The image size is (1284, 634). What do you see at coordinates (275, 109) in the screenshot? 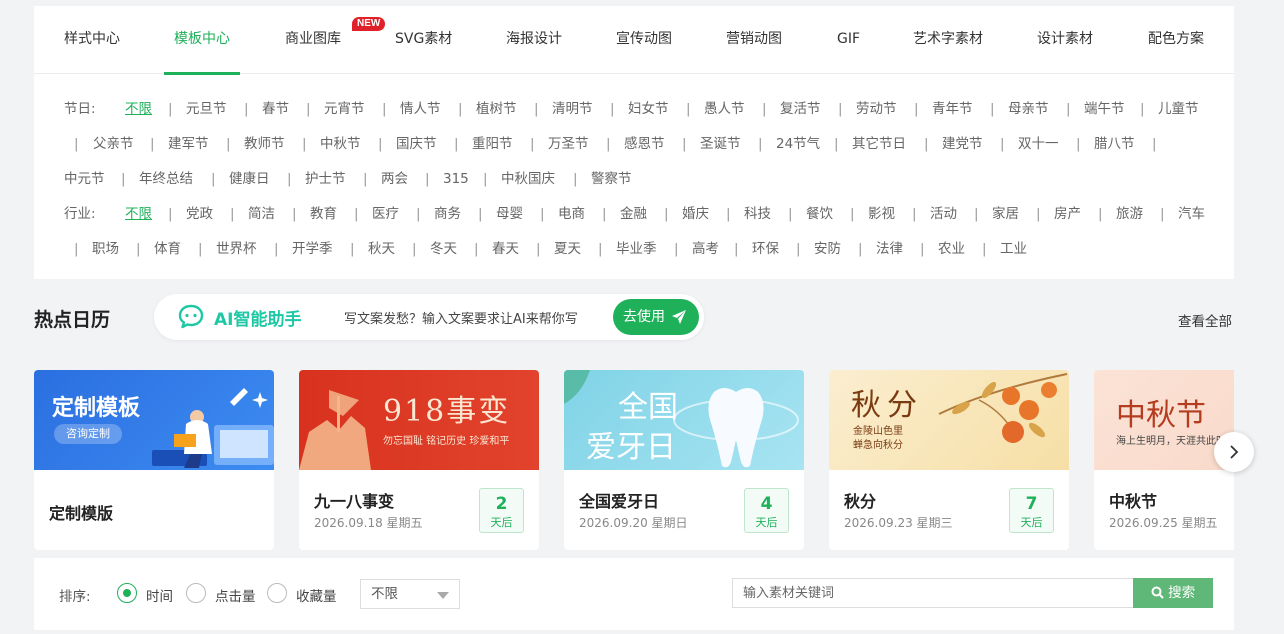
I see `filter-item: 春节` at bounding box center [275, 109].